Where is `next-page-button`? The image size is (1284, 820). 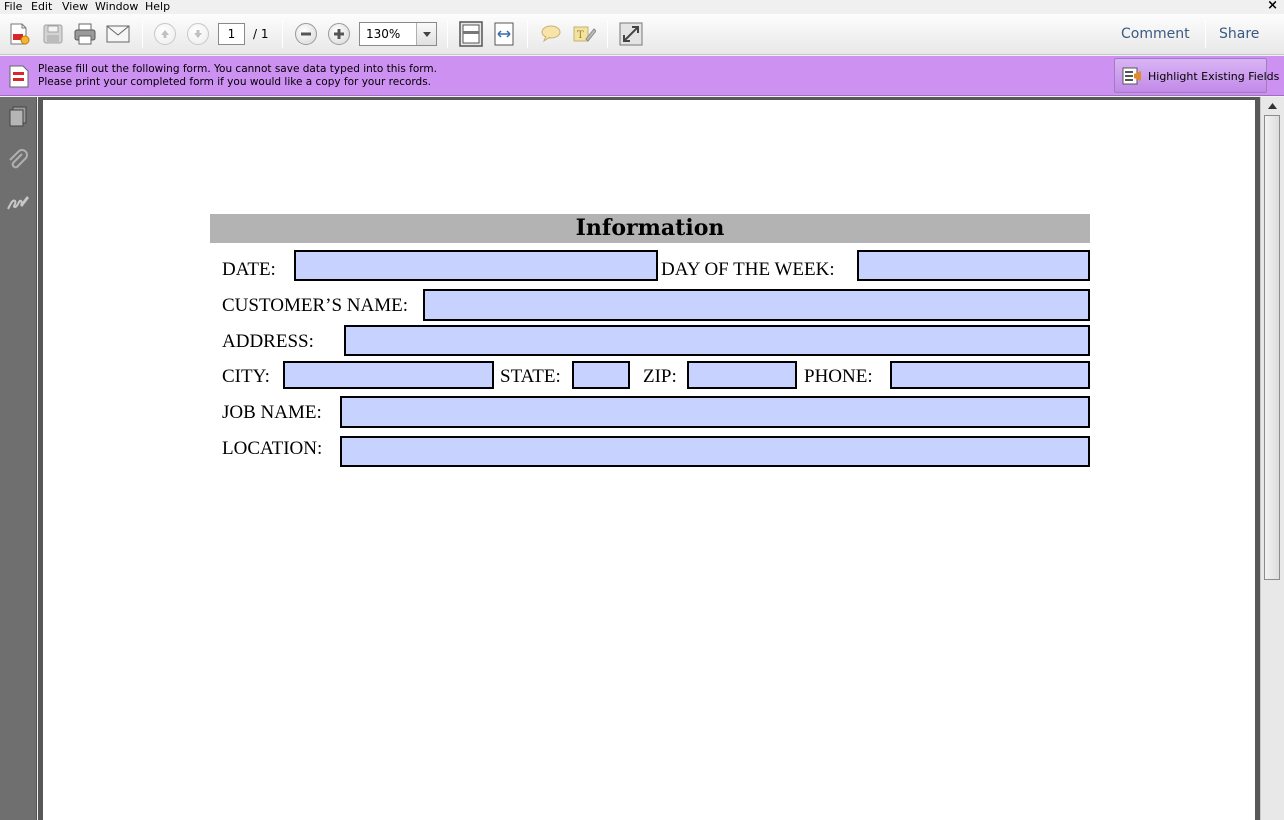
next-page-button is located at coordinates (198, 34).